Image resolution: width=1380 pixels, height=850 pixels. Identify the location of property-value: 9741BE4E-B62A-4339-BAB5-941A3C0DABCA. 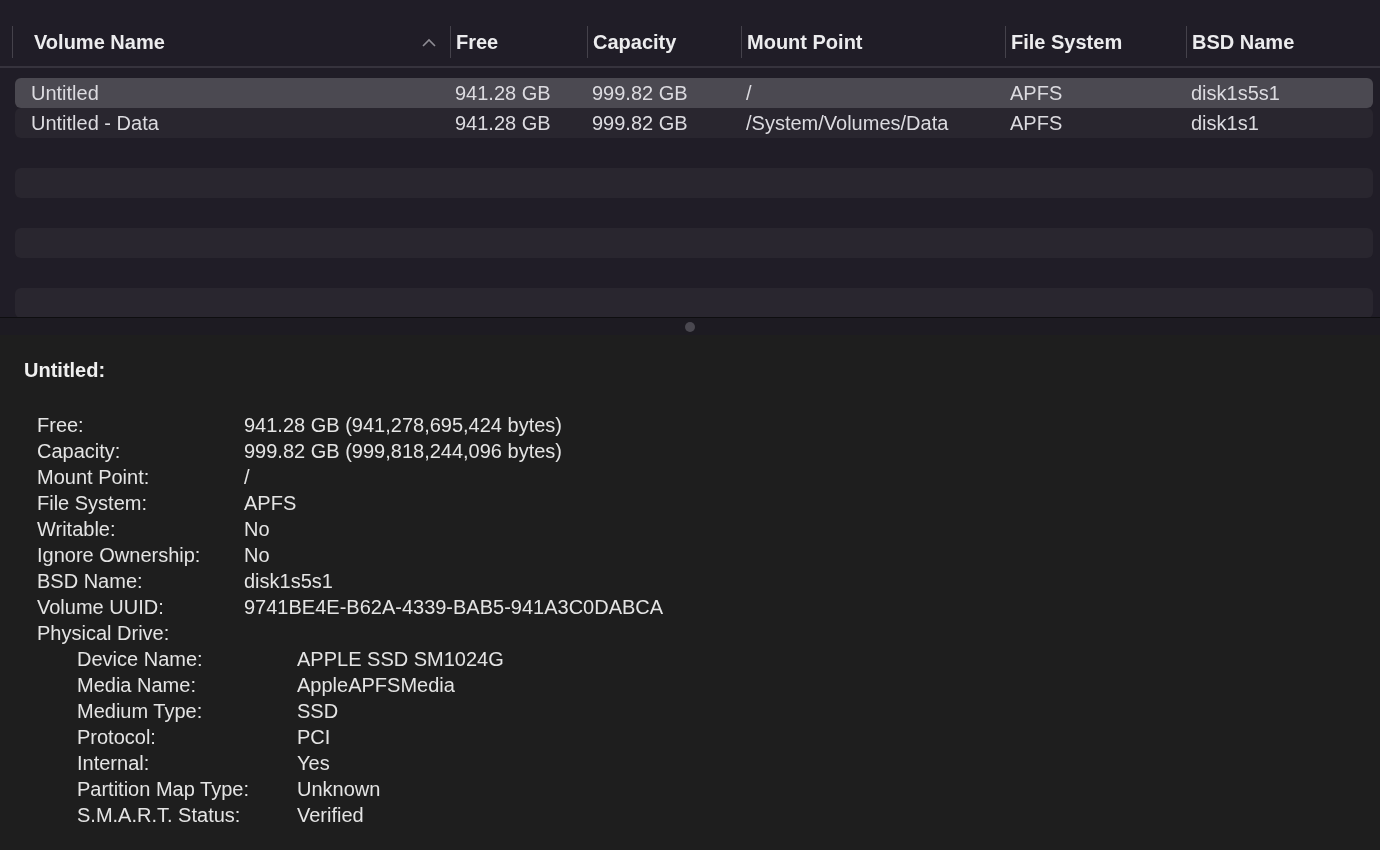
(454, 607).